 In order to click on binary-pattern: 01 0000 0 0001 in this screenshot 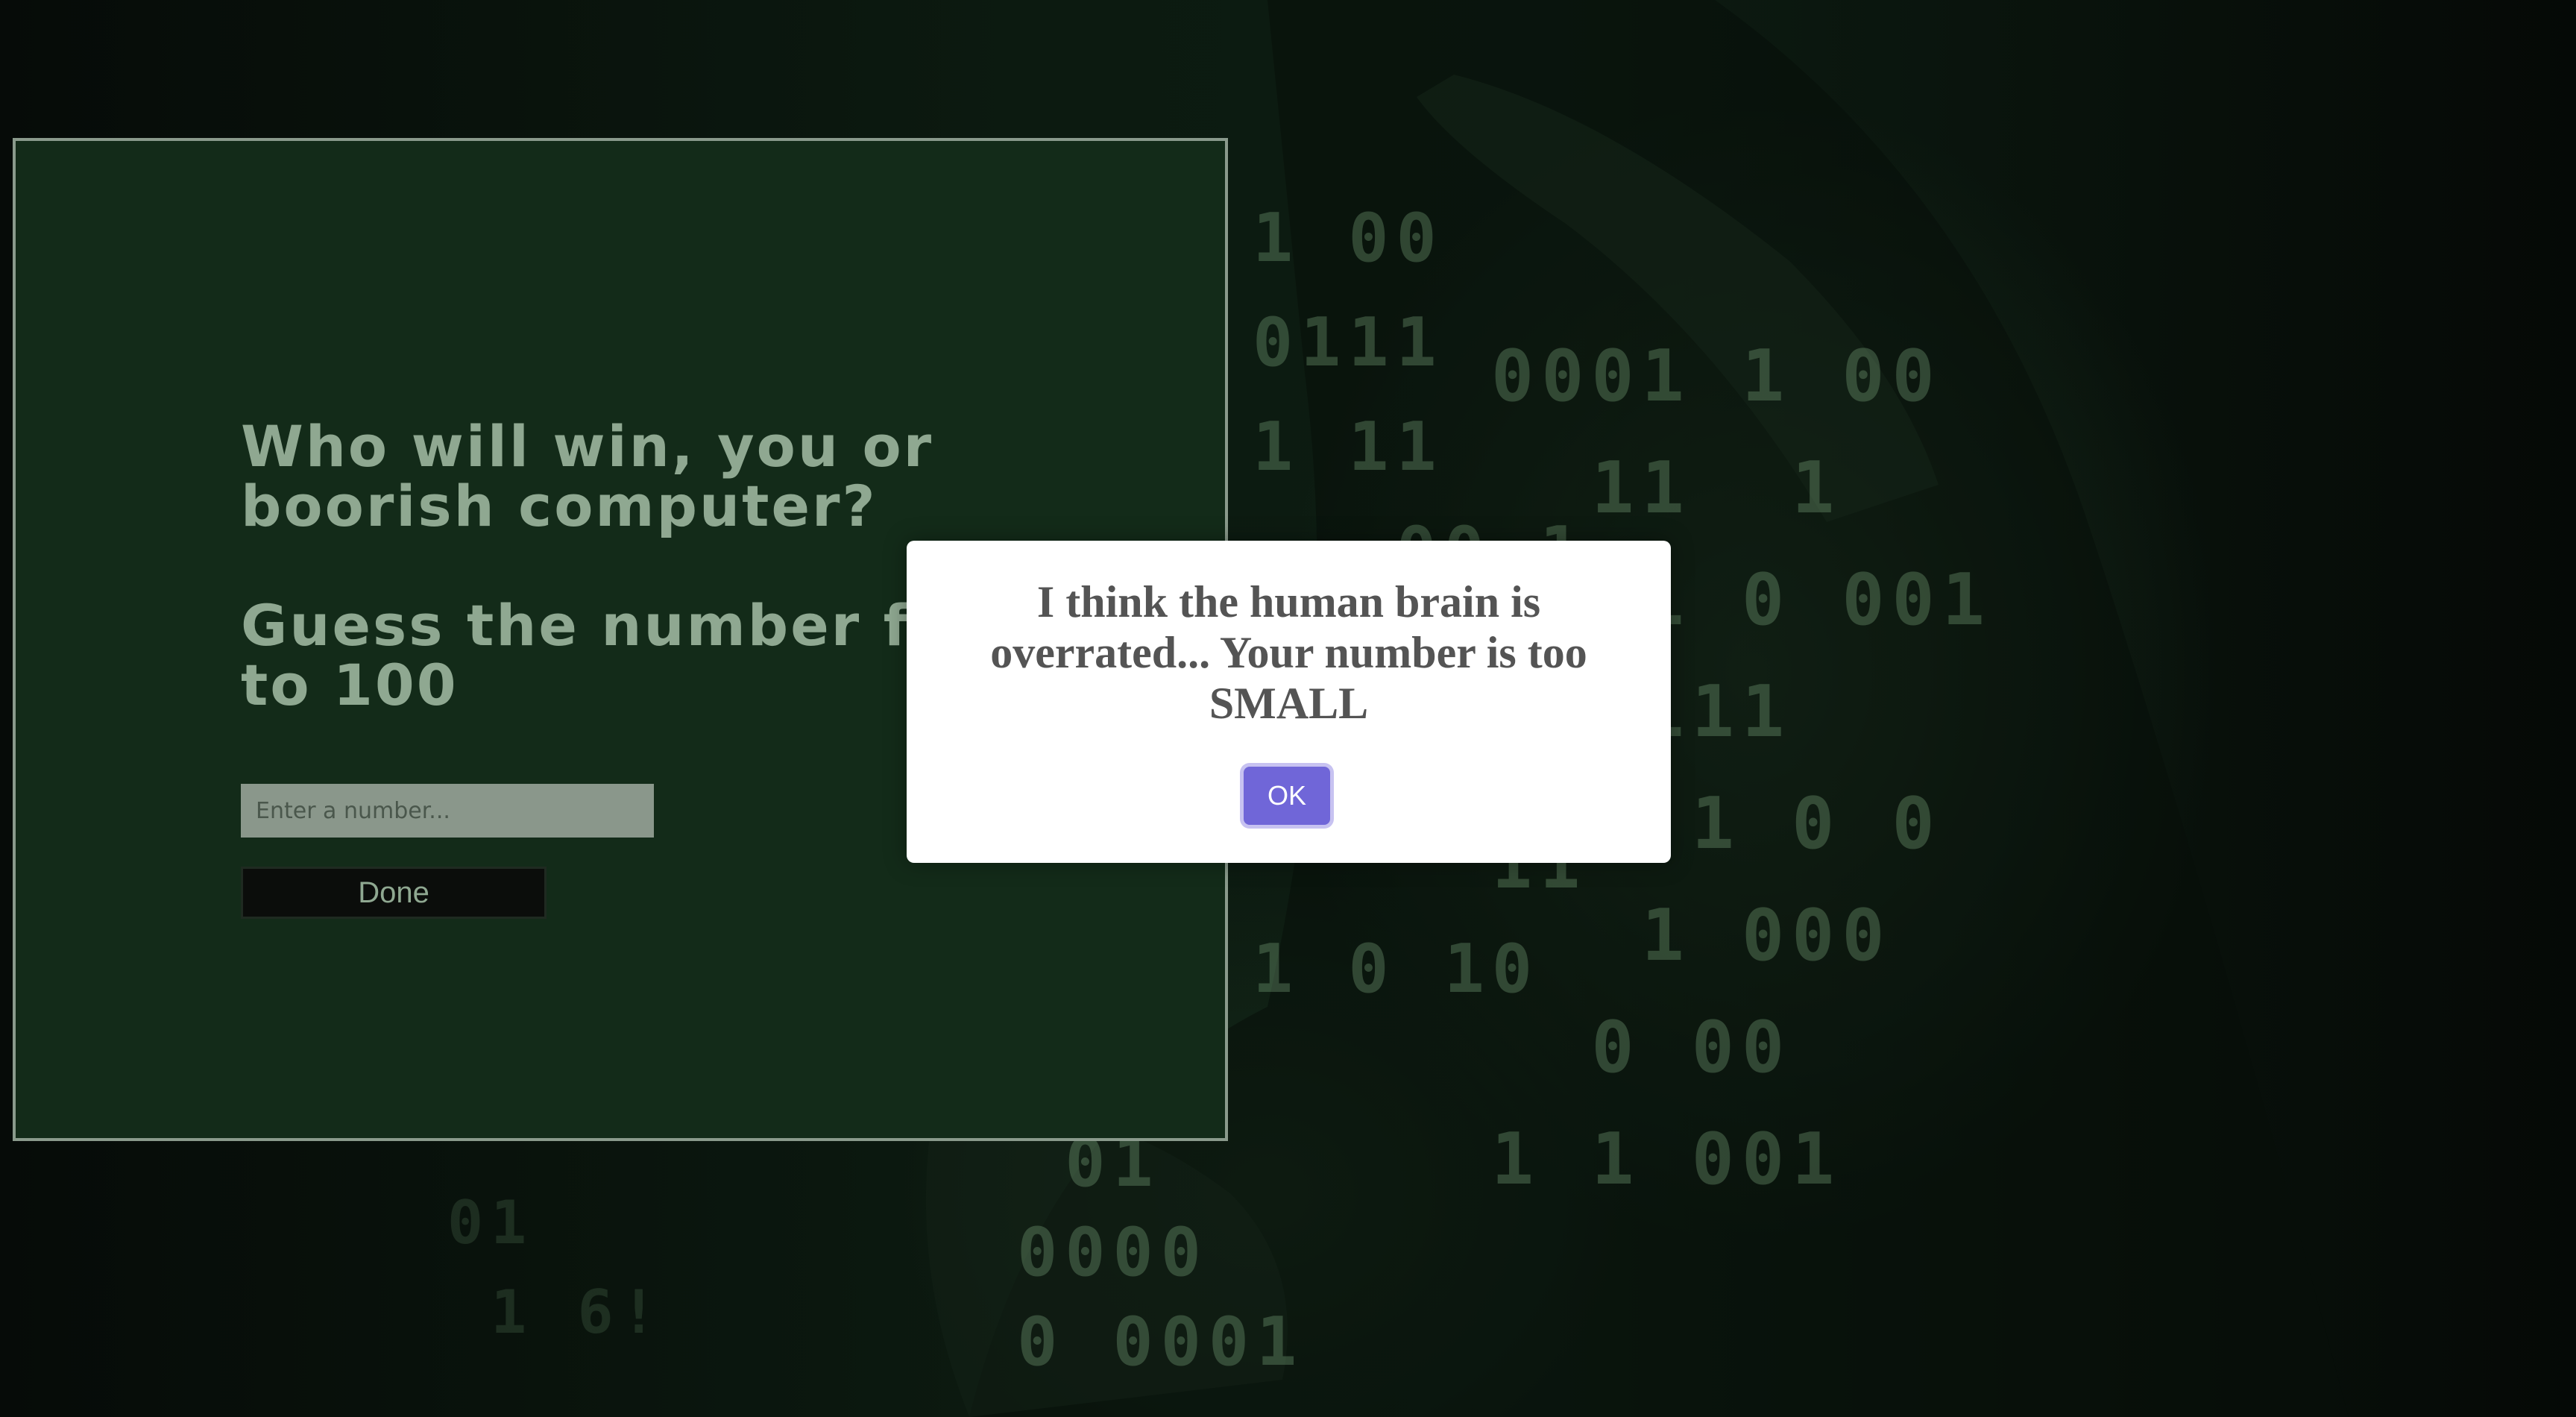, I will do `click(1161, 1253)`.